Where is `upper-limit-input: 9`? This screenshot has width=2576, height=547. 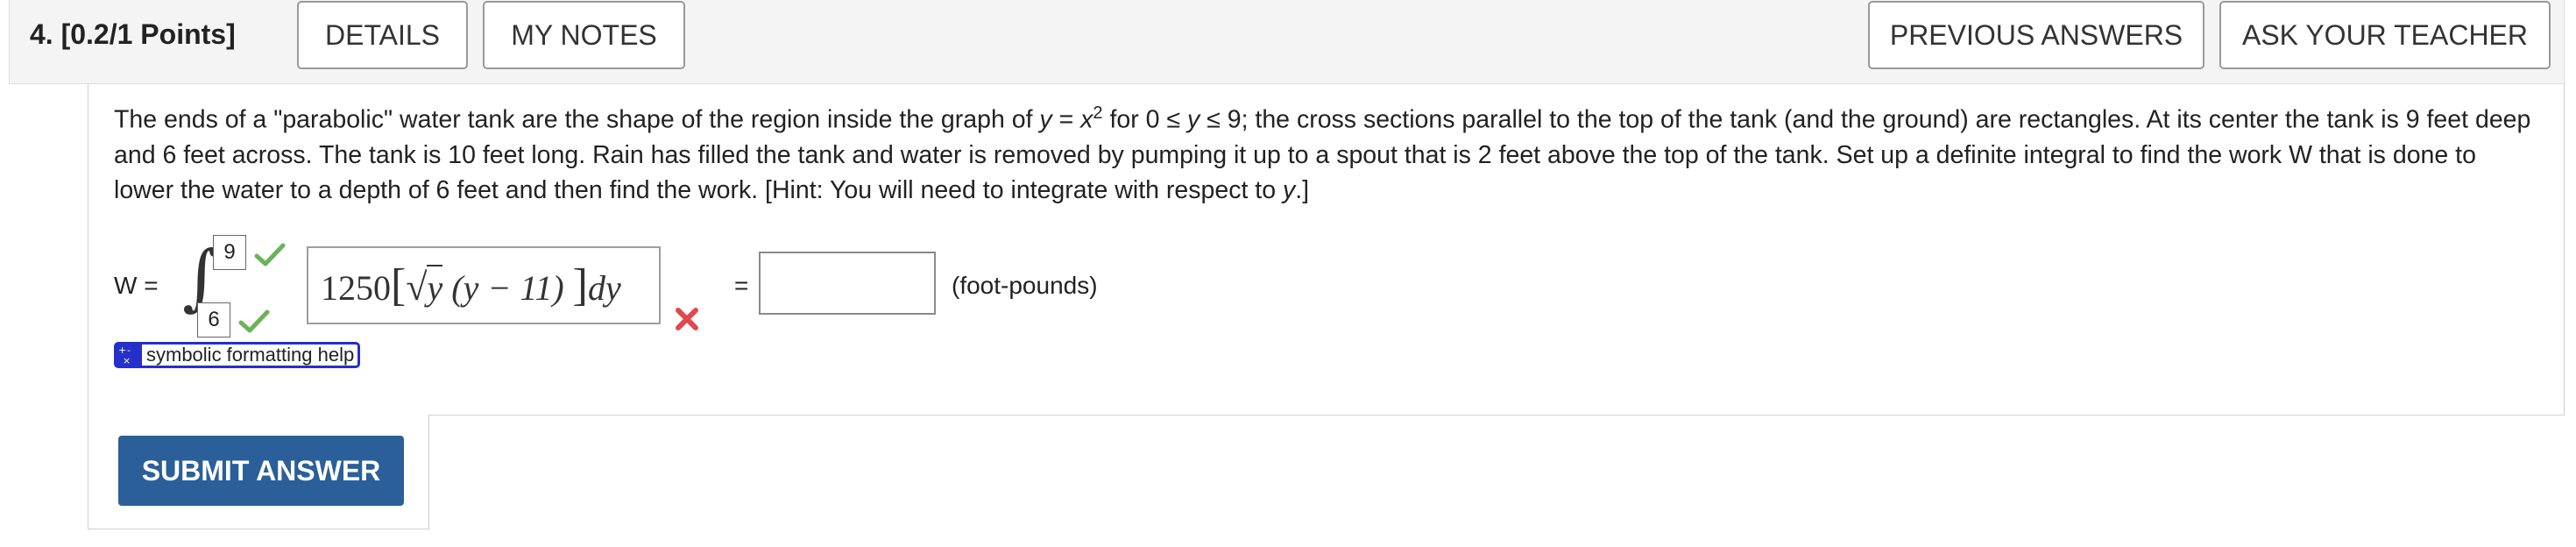
upper-limit-input: 9 is located at coordinates (229, 252).